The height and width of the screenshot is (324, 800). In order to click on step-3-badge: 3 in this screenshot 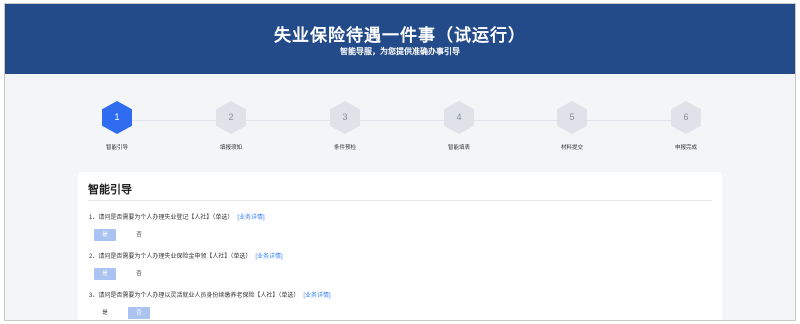, I will do `click(345, 117)`.